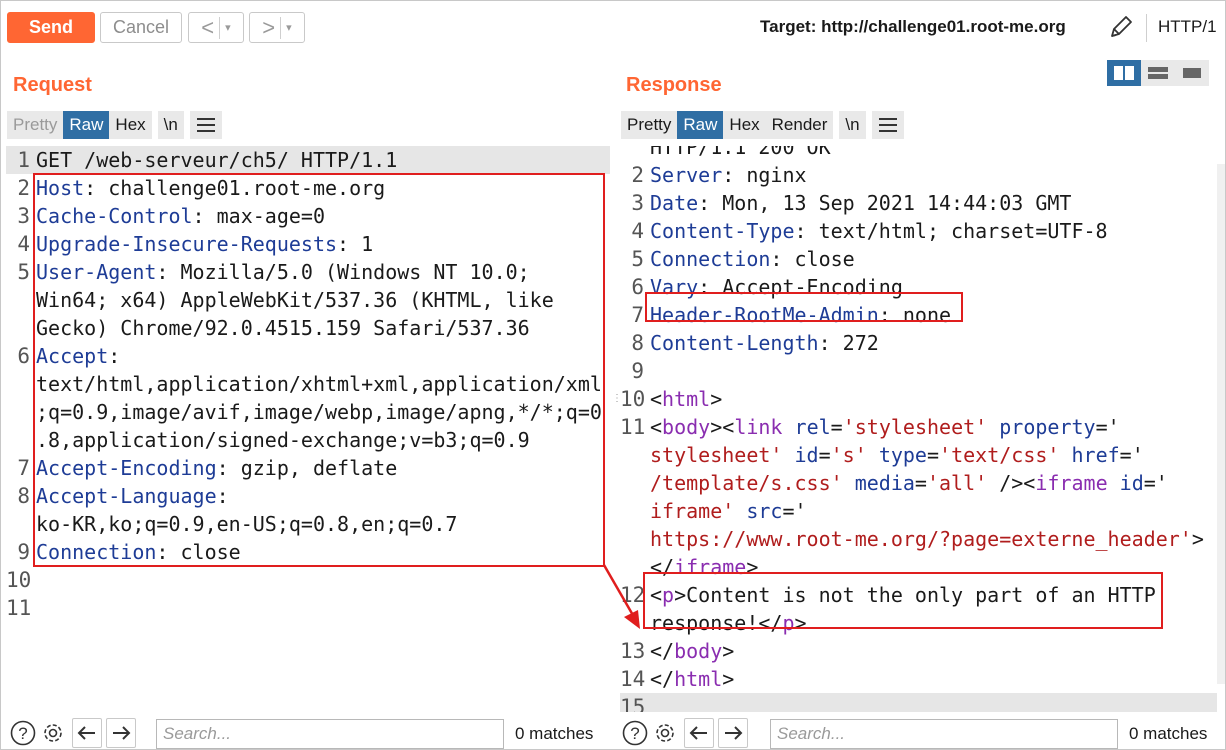 The height and width of the screenshot is (750, 1226). What do you see at coordinates (915, 427) in the screenshot?
I see `code-token: 'stylesheet'` at bounding box center [915, 427].